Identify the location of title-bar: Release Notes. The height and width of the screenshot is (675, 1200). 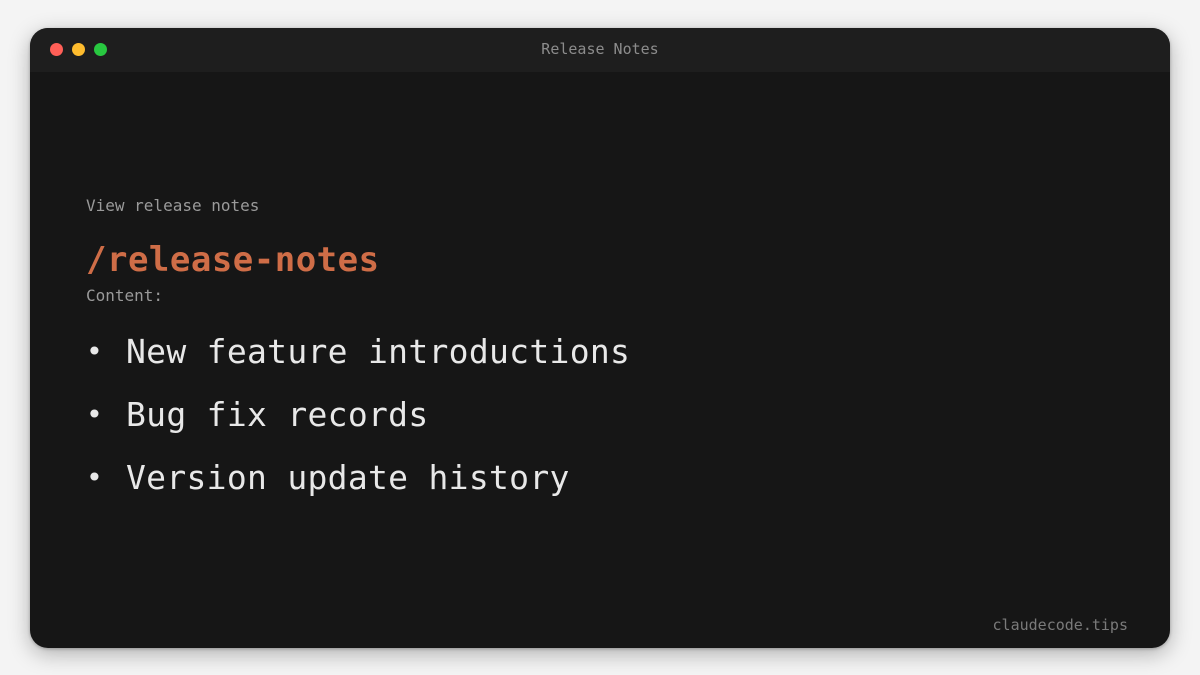
(600, 50).